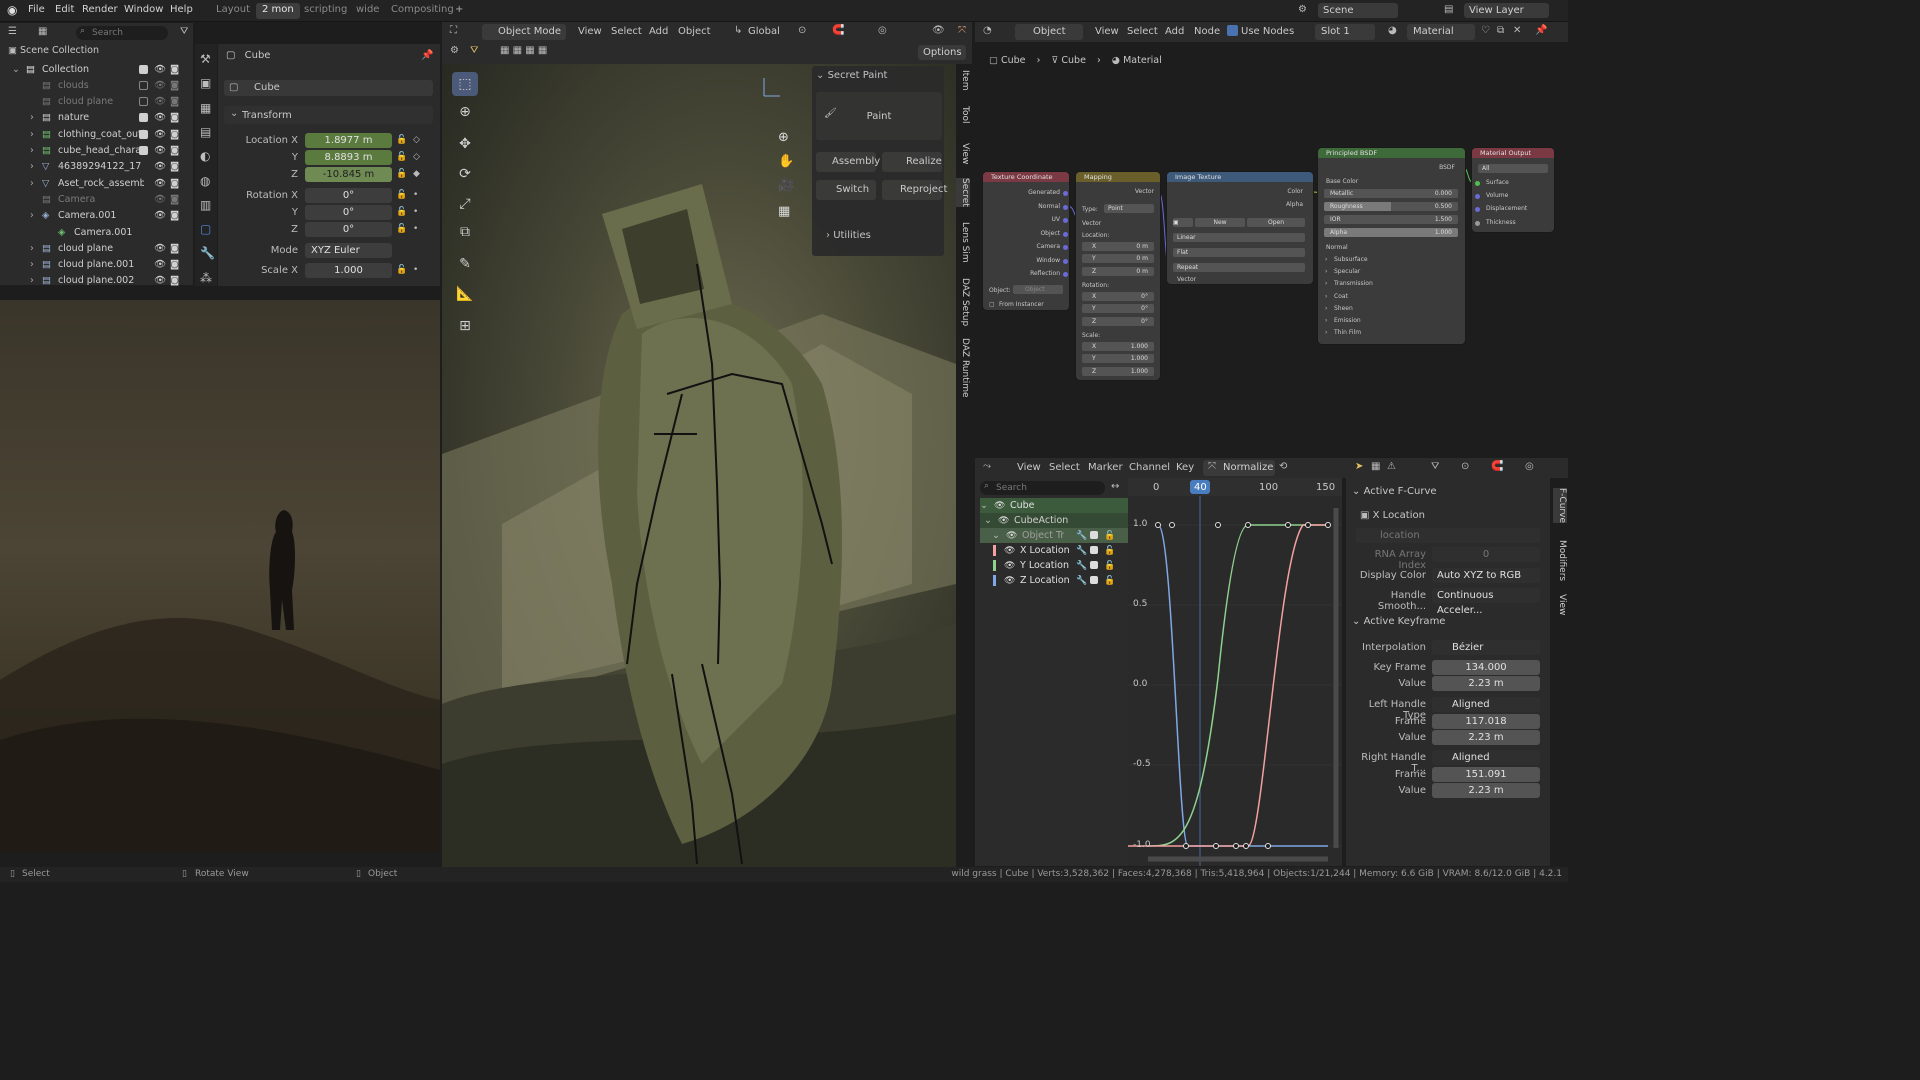  I want to click on viewport-menu-select: Select, so click(626, 31).